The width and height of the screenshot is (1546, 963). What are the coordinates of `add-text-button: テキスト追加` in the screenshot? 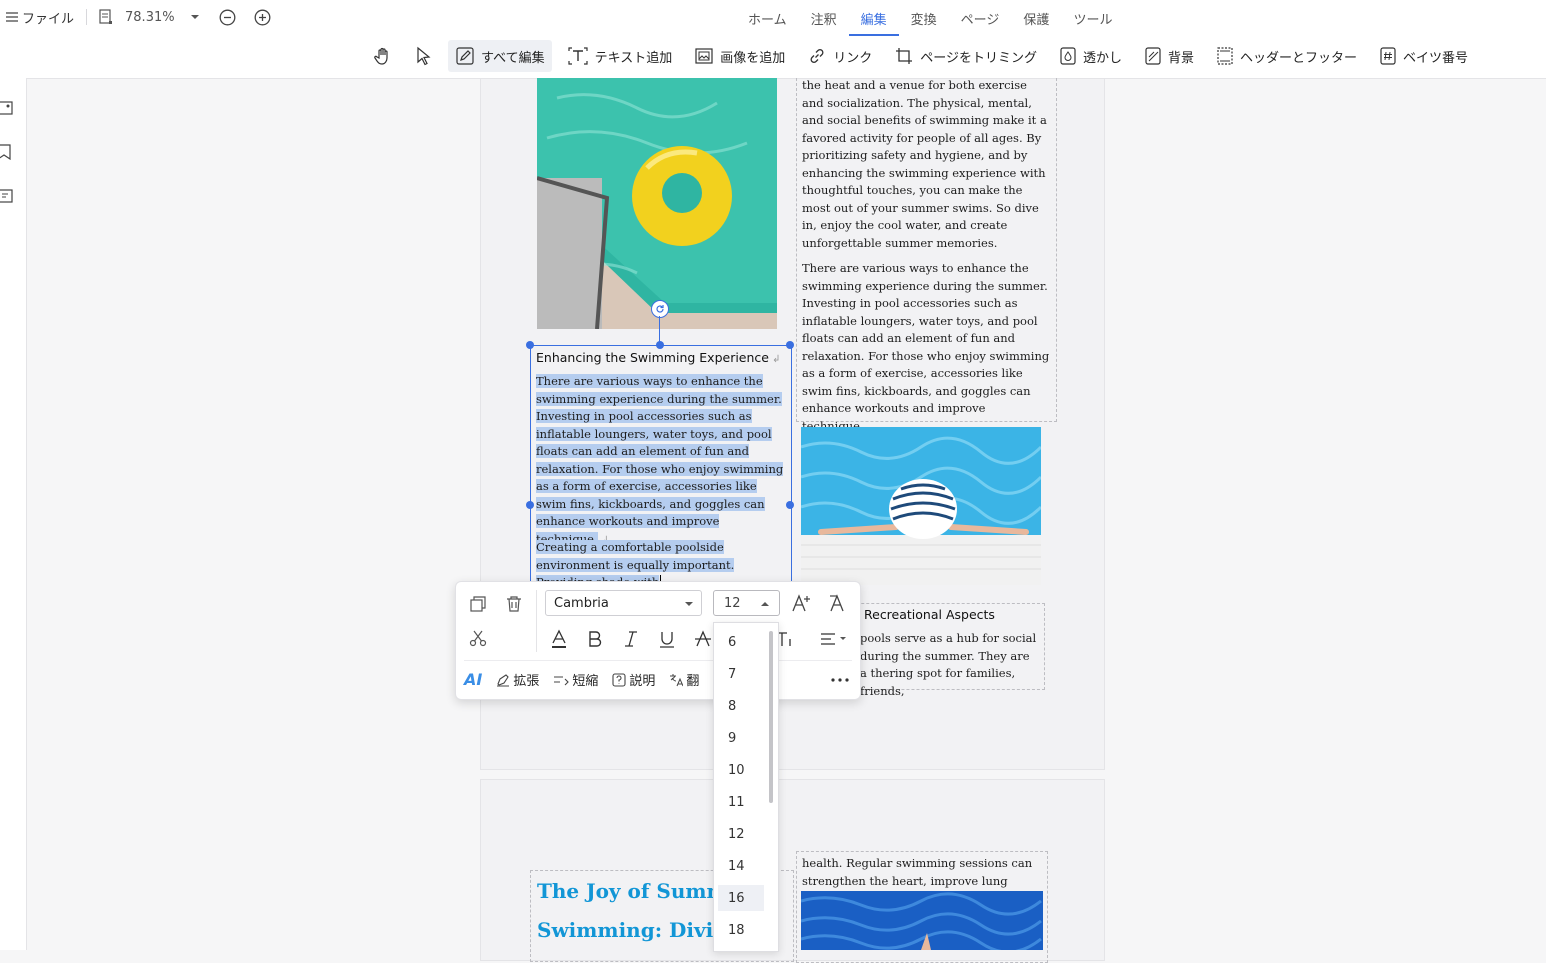 It's located at (620, 56).